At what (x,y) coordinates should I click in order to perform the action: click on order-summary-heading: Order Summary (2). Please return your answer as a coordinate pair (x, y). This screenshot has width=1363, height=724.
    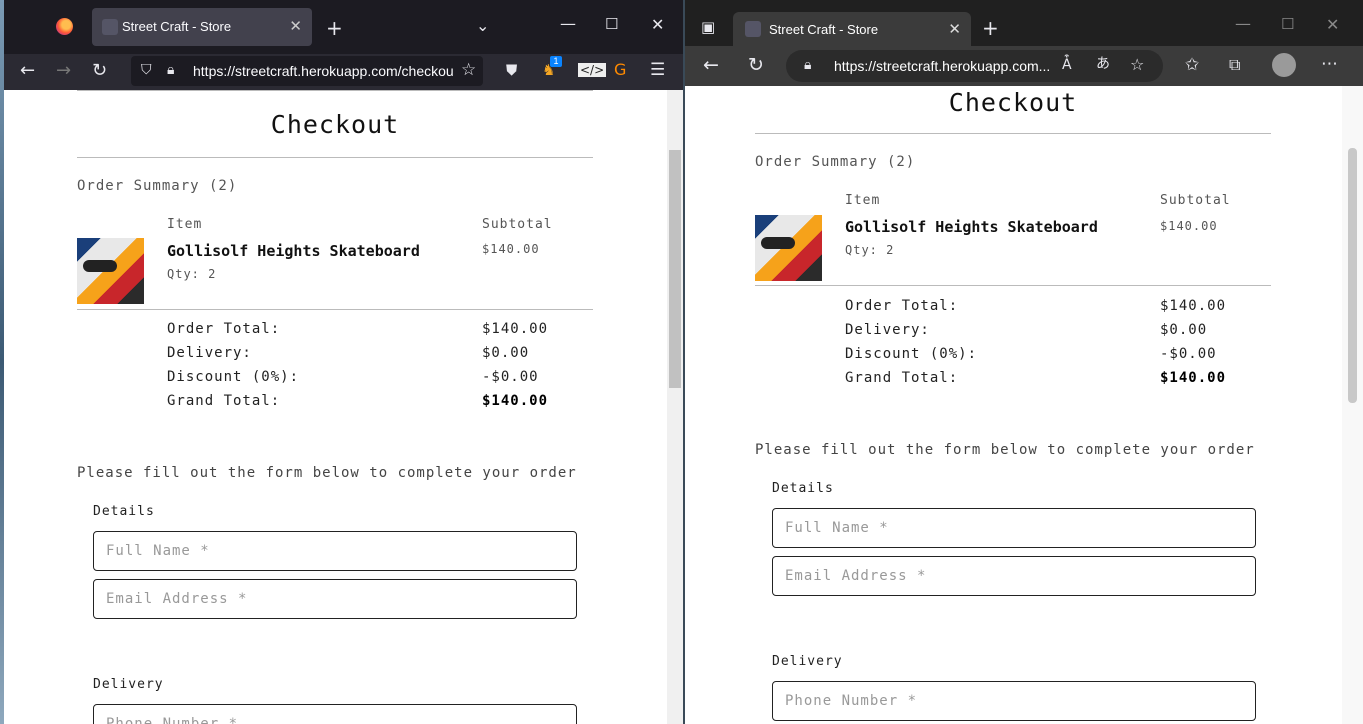
    Looking at the image, I should click on (835, 162).